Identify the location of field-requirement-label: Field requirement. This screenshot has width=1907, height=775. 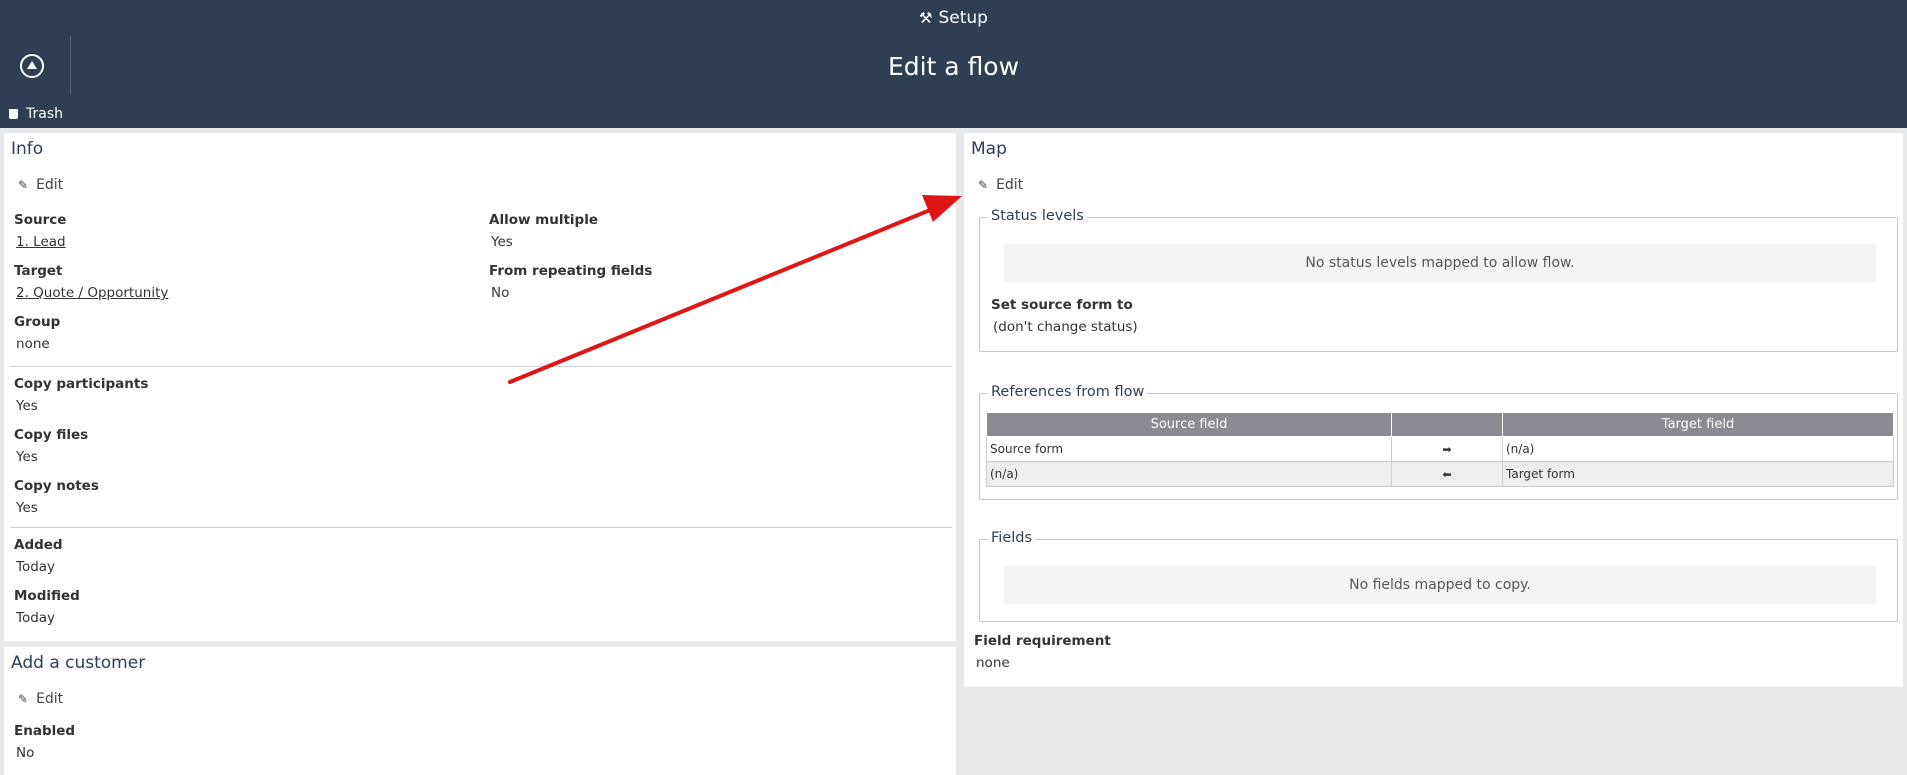
(1042, 641).